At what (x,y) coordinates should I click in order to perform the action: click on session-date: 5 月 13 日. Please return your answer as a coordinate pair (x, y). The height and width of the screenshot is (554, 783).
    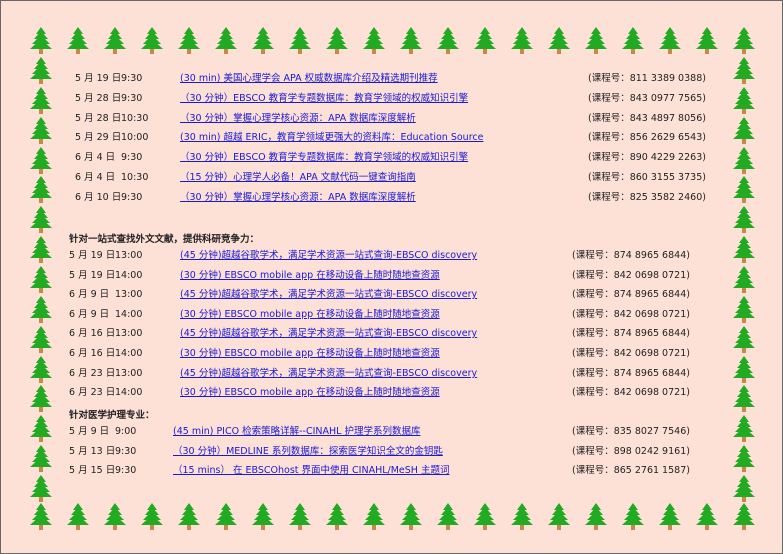
    Looking at the image, I should click on (92, 451).